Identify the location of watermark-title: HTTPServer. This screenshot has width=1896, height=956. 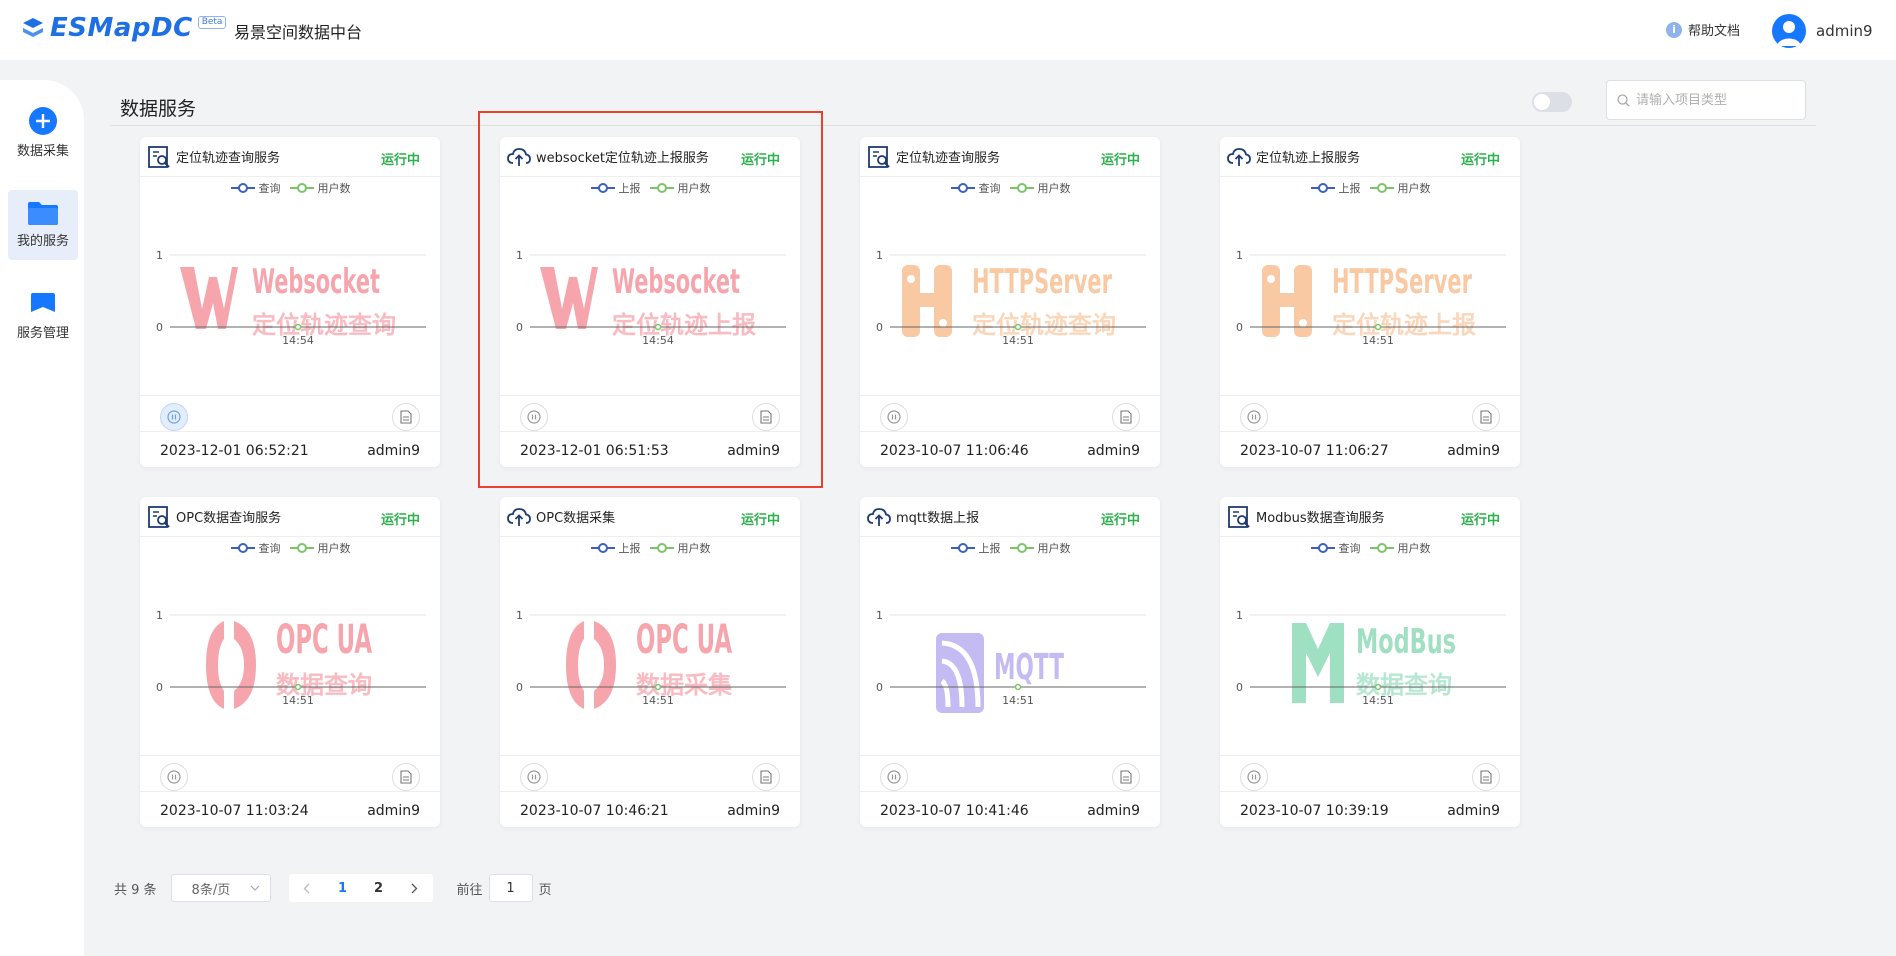
(1042, 282).